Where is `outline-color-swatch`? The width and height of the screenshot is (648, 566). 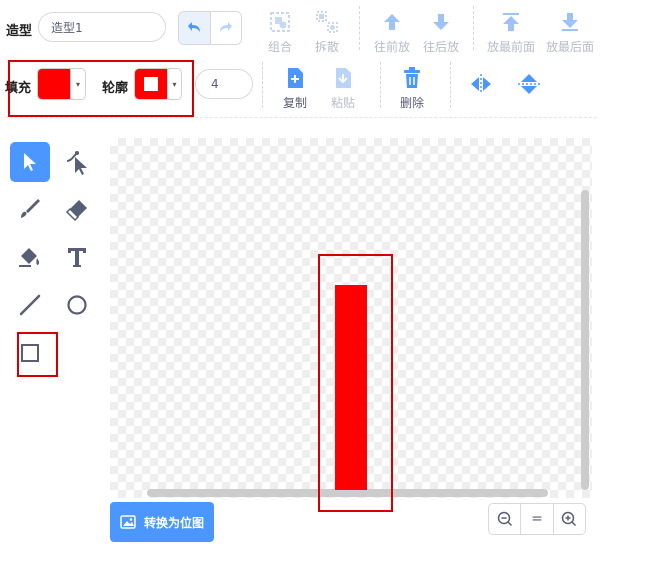 outline-color-swatch is located at coordinates (151, 84).